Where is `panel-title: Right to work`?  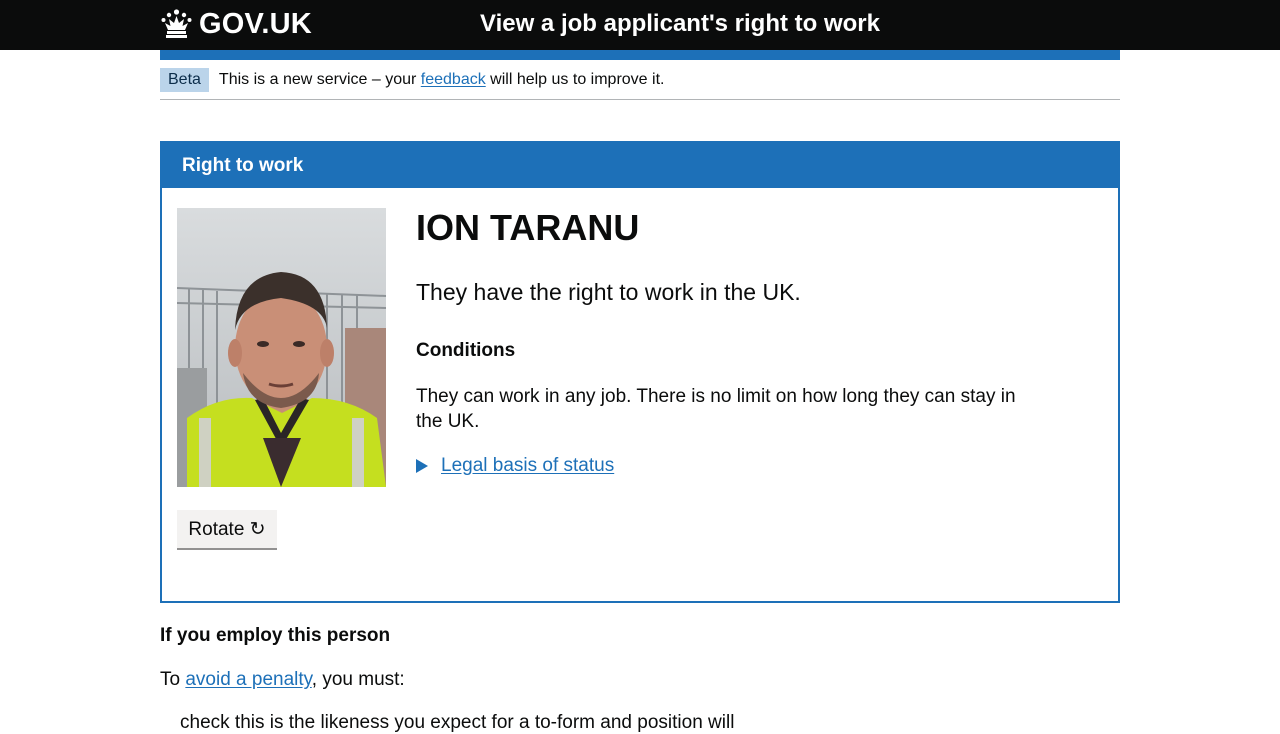 panel-title: Right to work is located at coordinates (640, 165).